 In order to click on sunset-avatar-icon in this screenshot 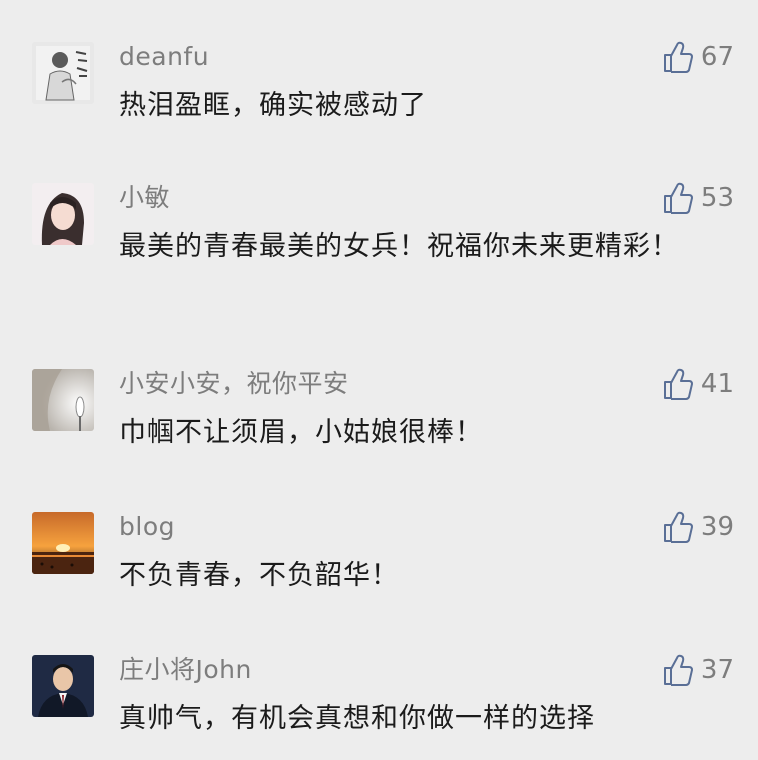, I will do `click(63, 543)`.